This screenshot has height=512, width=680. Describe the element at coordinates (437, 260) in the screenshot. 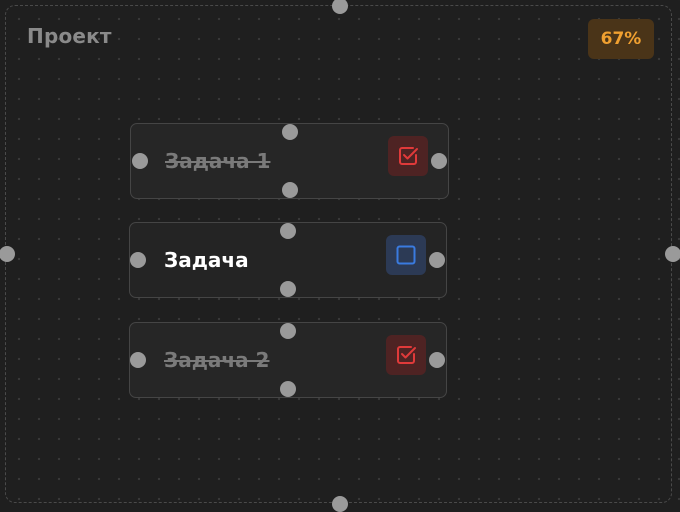

I see `task-2-handle-right` at that location.